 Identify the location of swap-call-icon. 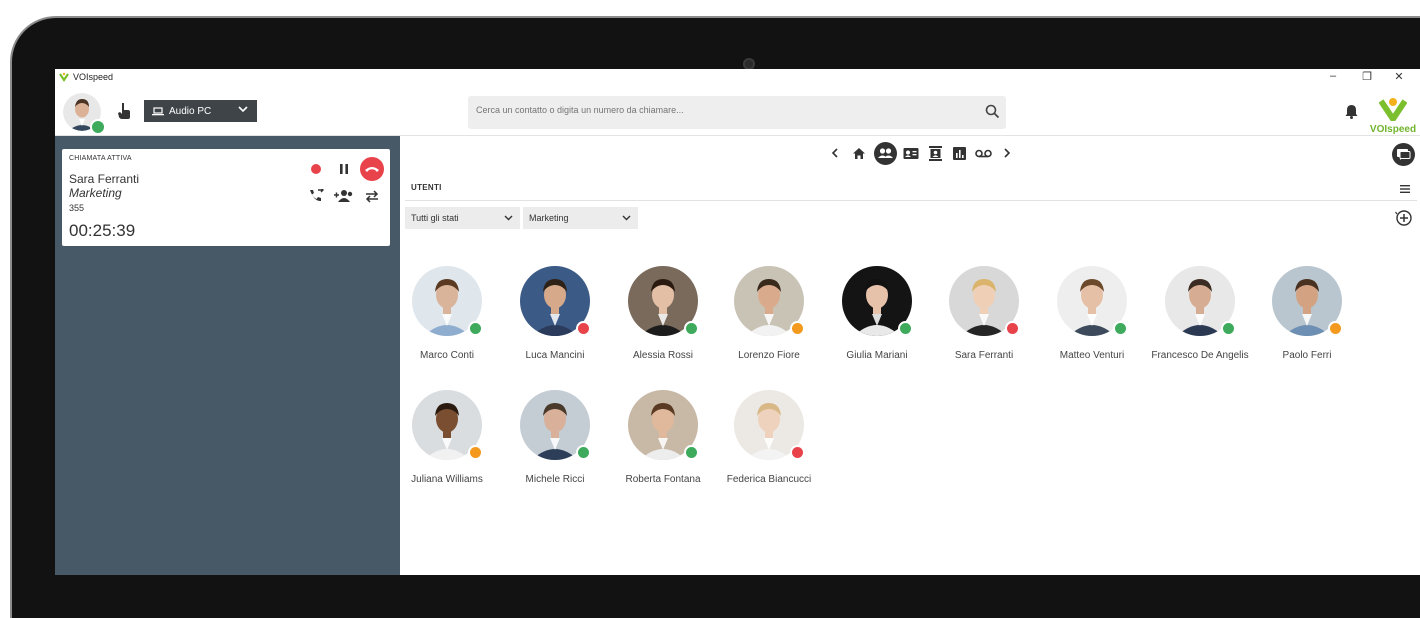
(372, 196).